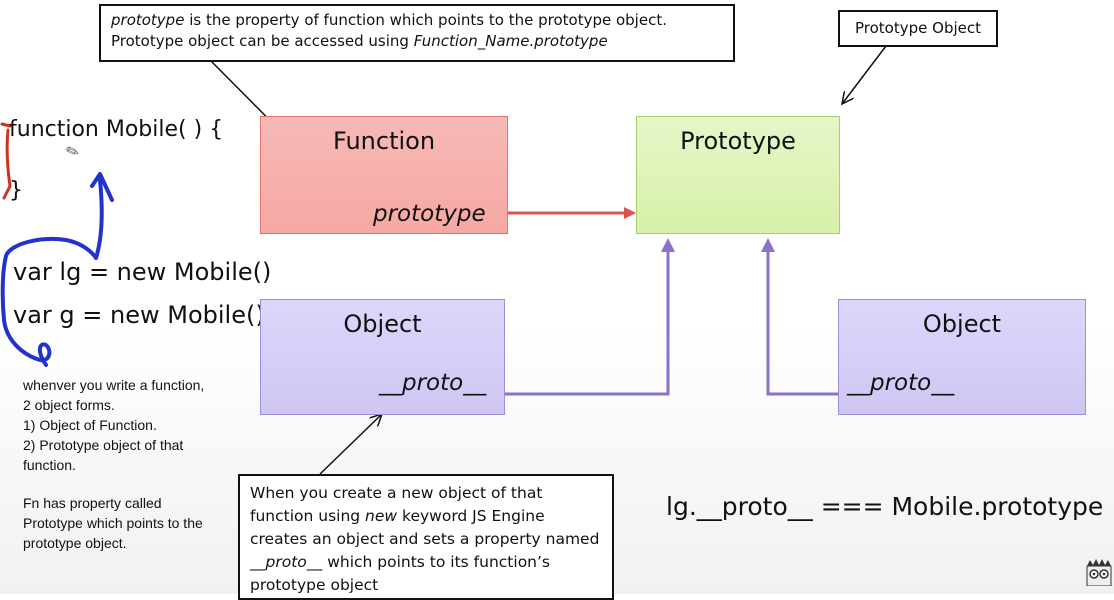 The width and height of the screenshot is (1114, 600). I want to click on code-line-var-g: var g = new Mobile(), so click(139, 315).